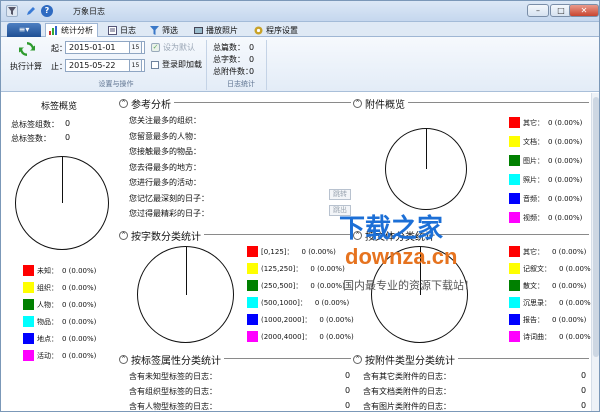 Image resolution: width=600 pixels, height=412 pixels. I want to click on reference-row-label: 您过得最精彩的日子：, so click(169, 213).